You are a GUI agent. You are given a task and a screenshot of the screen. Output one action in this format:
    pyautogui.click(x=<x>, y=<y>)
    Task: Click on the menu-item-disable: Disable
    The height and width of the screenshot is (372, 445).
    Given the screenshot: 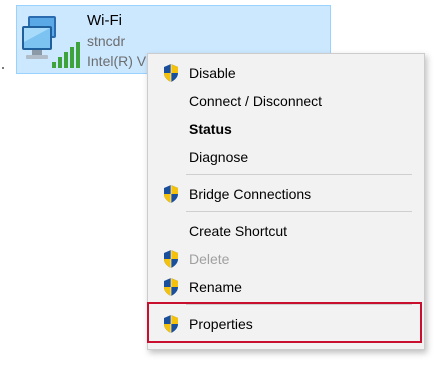 What is the action you would take?
    pyautogui.click(x=286, y=73)
    